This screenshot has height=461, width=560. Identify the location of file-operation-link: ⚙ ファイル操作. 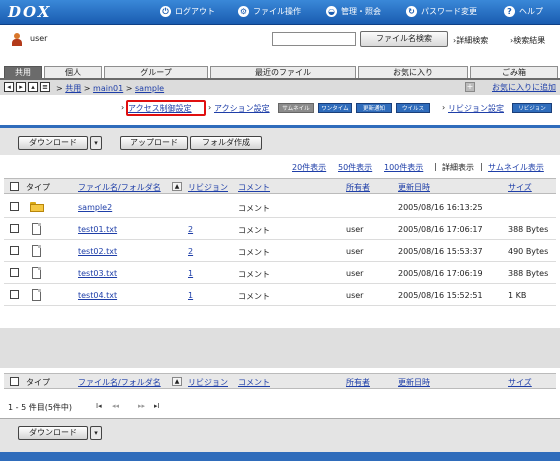
(269, 11).